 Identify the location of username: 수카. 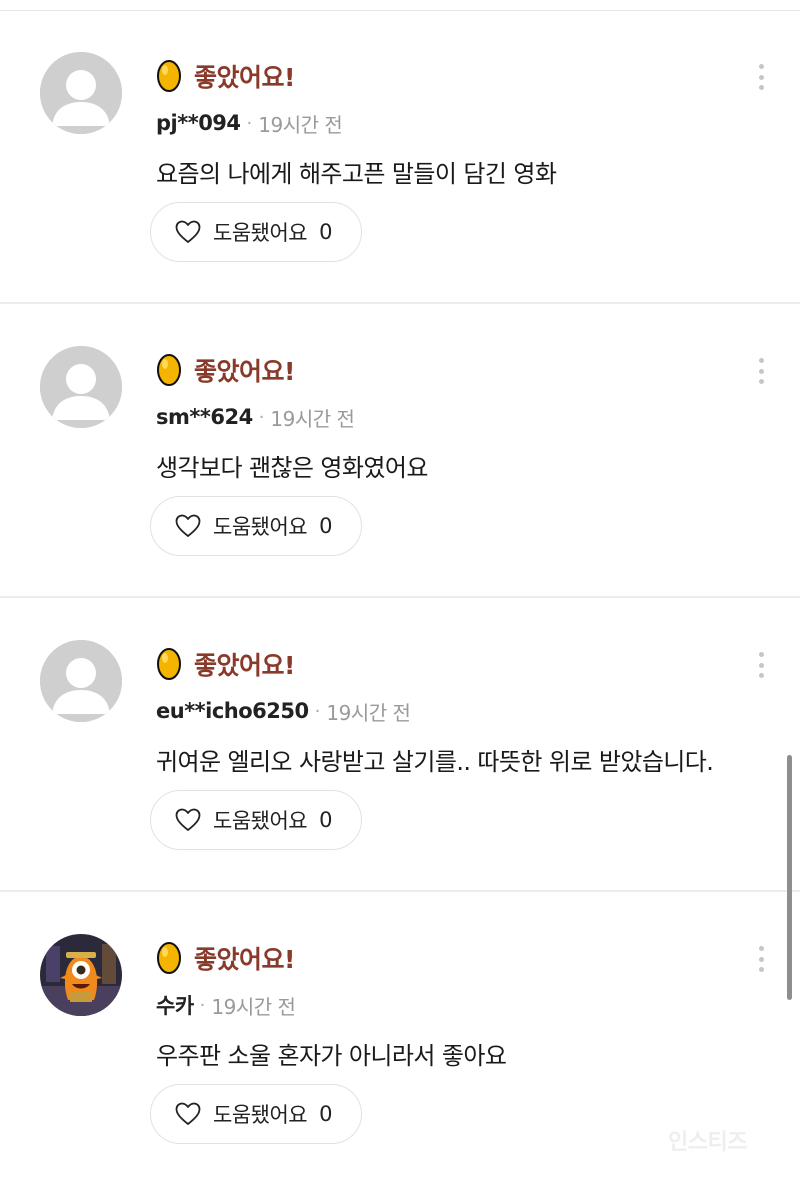
(175, 1005).